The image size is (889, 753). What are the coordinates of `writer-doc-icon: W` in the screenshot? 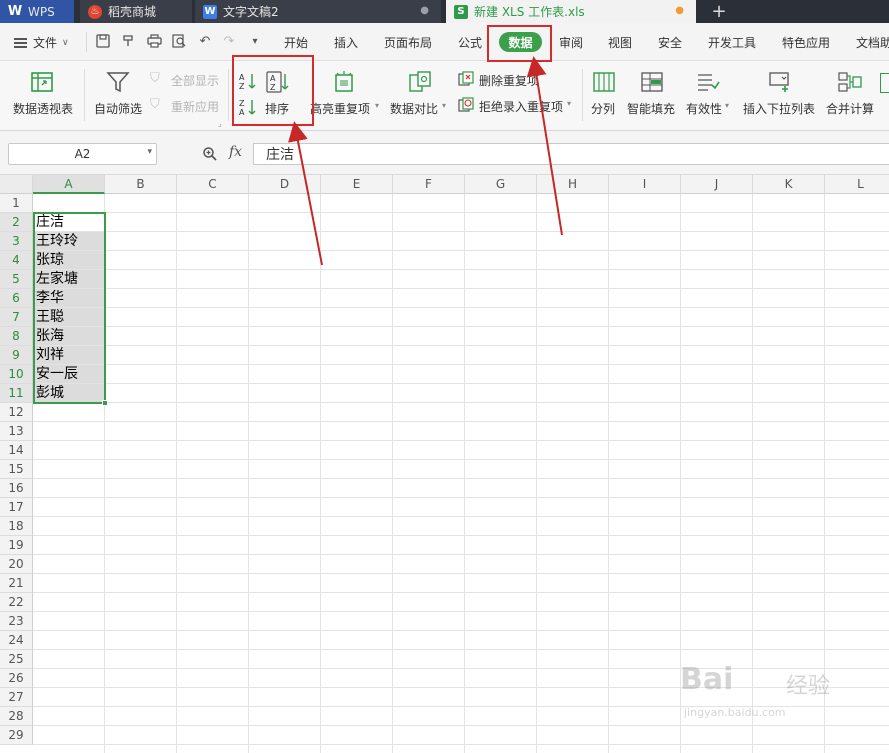 It's located at (210, 11).